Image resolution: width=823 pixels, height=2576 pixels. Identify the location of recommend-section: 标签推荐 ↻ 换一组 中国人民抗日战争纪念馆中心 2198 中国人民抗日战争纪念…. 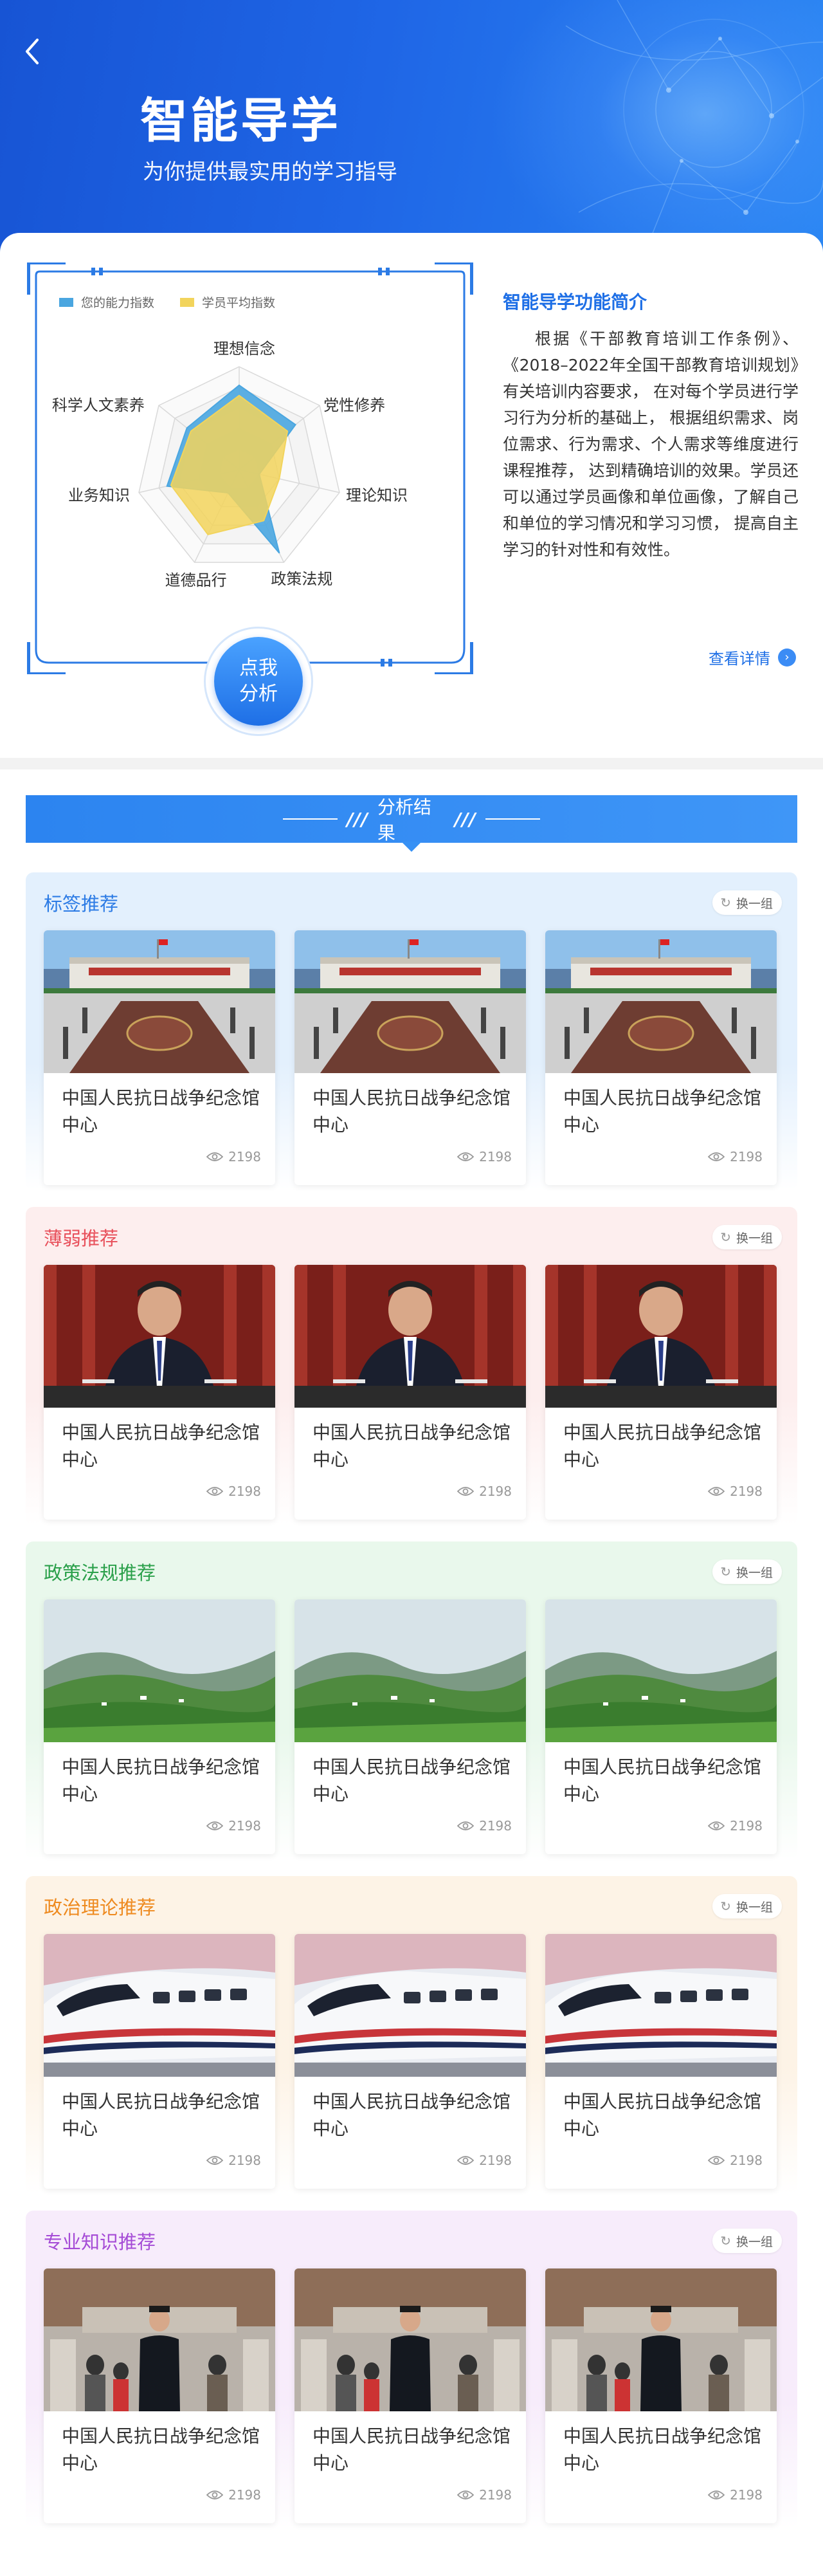
(411, 1031).